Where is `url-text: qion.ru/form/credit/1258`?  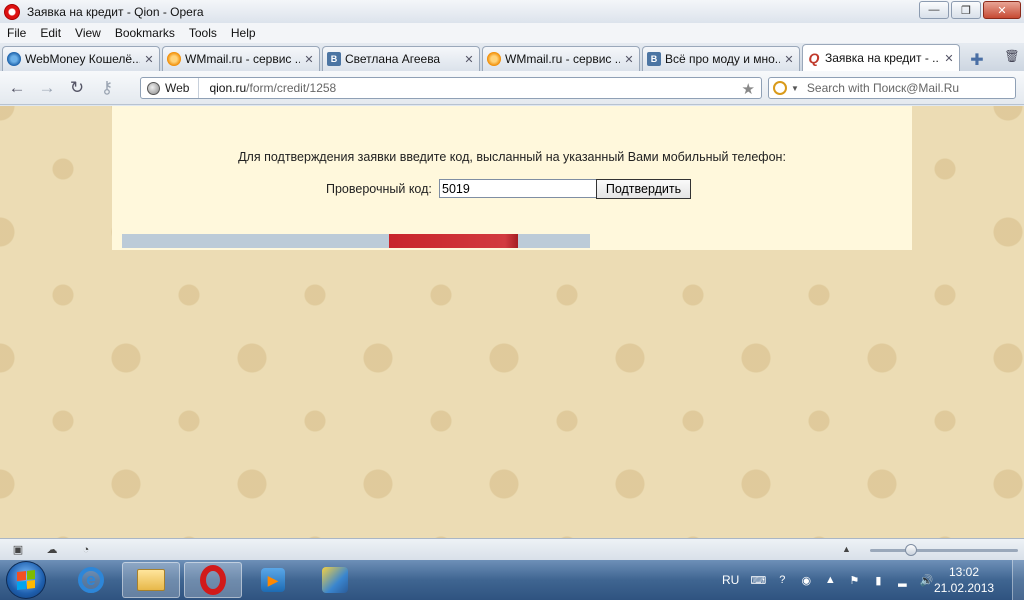
url-text: qion.ru/form/credit/1258 is located at coordinates (267, 88).